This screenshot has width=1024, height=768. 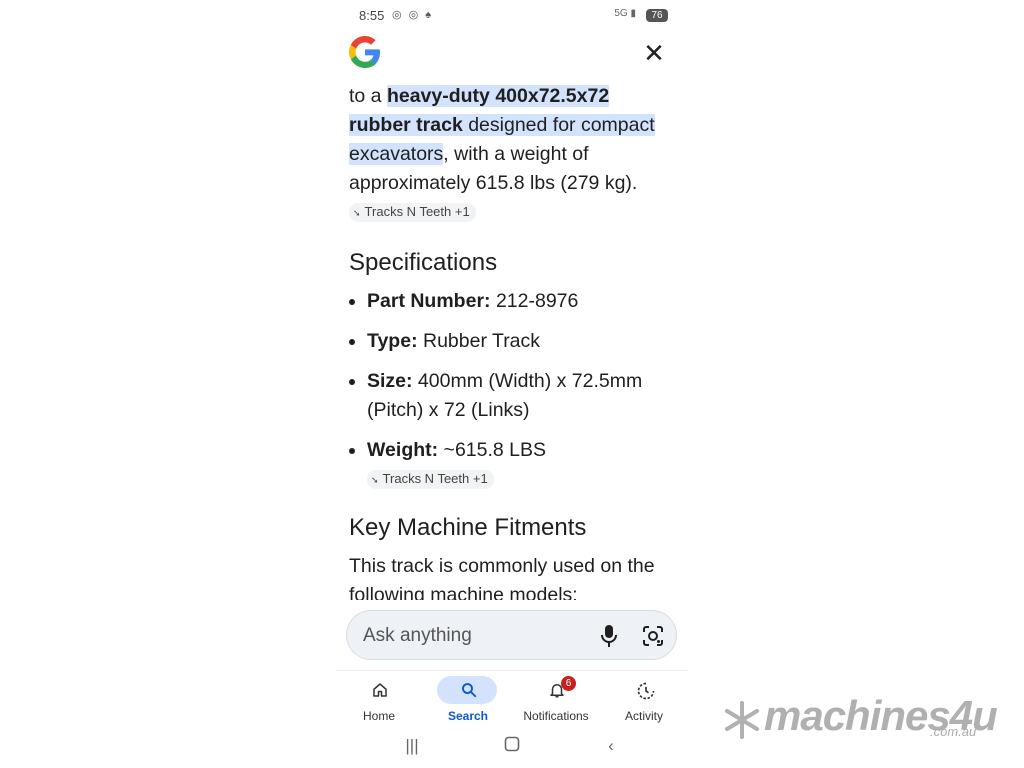 What do you see at coordinates (860, 718) in the screenshot?
I see `watermark: machines4u .com.au` at bounding box center [860, 718].